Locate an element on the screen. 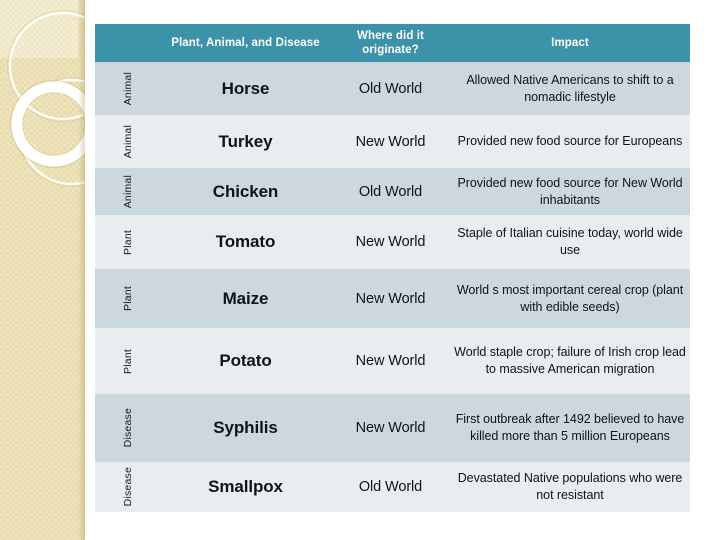  column-header-name: Plant, Animal, and Disease is located at coordinates (245, 43).